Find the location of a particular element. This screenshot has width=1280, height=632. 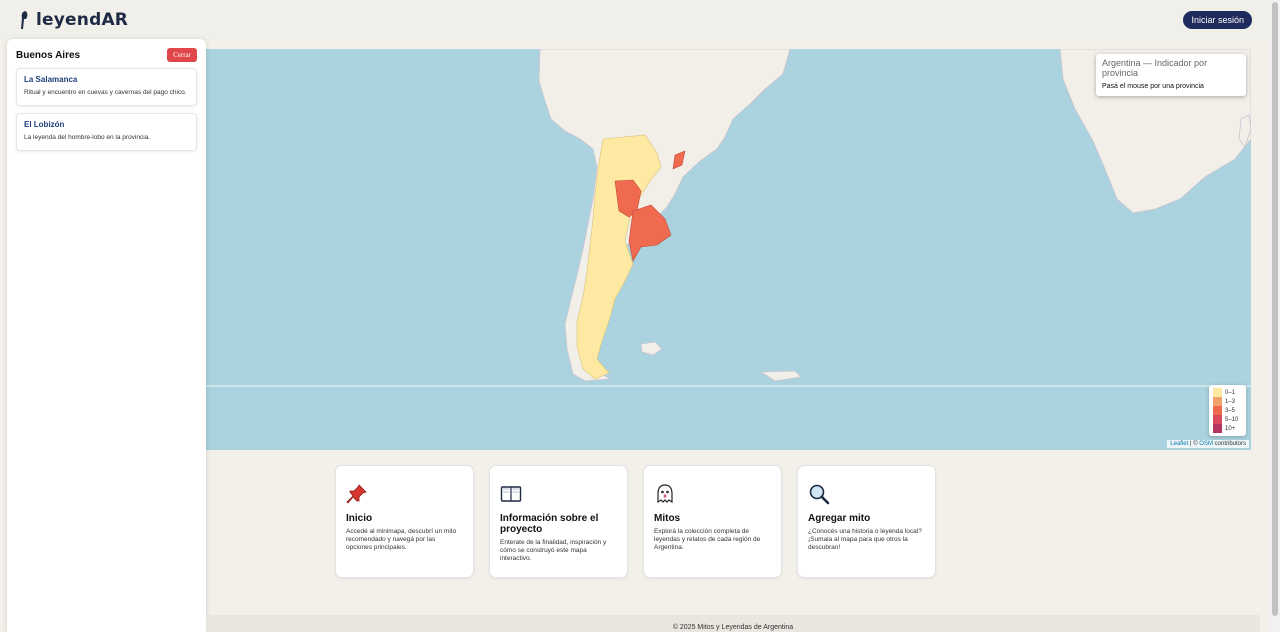

osm-link: OSM is located at coordinates (1206, 444).